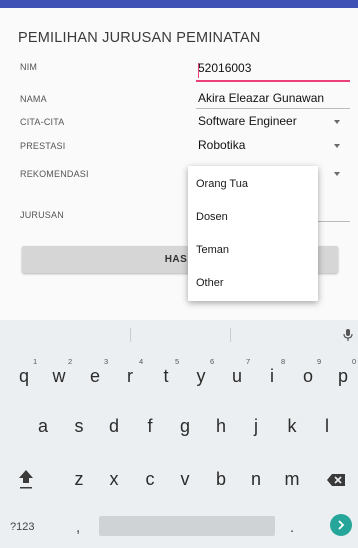  I want to click on key-f: f, so click(150, 426).